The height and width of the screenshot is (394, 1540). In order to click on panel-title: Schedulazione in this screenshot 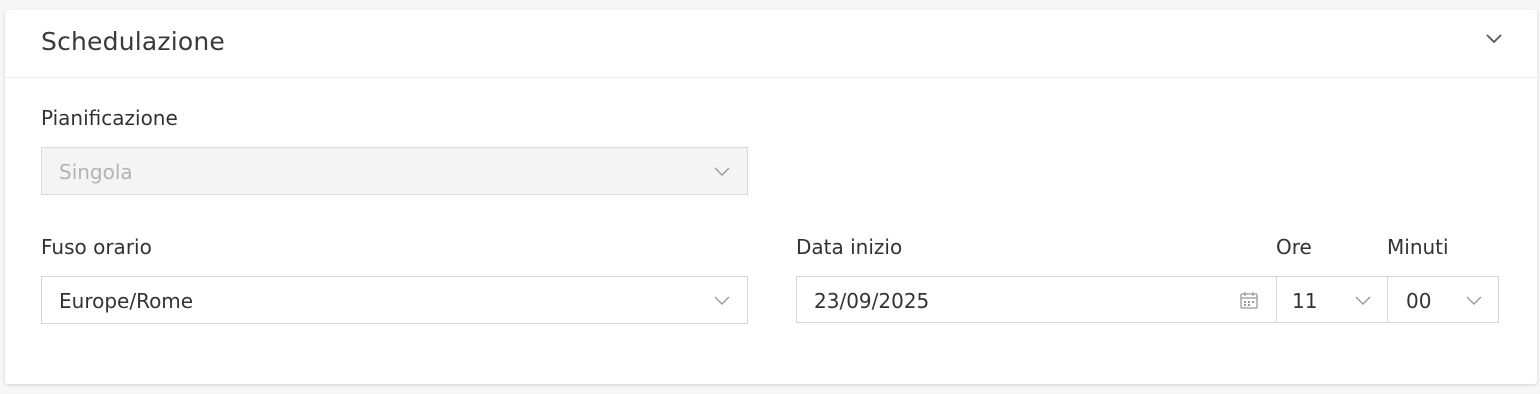, I will do `click(133, 41)`.